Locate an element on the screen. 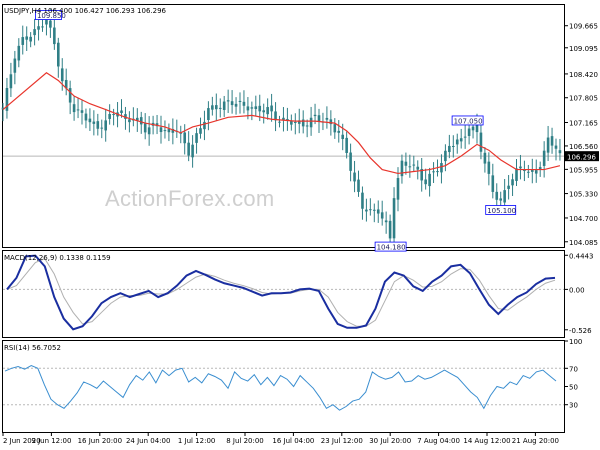  x-tick-label: 8 Jul 20:00 is located at coordinates (245, 441).